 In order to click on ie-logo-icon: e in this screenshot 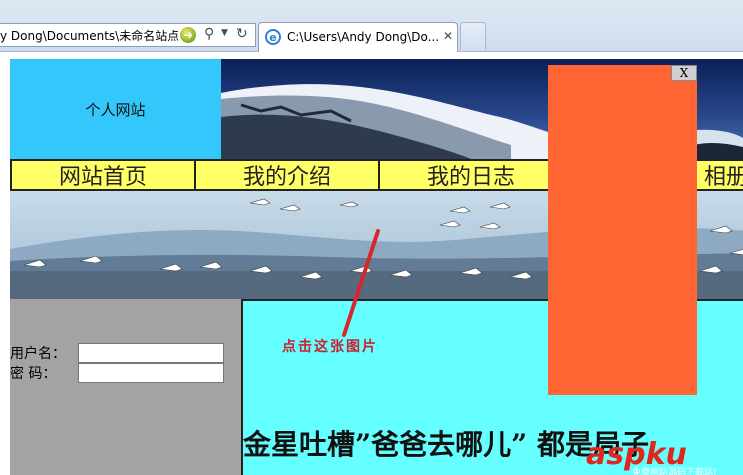, I will do `click(273, 37)`.